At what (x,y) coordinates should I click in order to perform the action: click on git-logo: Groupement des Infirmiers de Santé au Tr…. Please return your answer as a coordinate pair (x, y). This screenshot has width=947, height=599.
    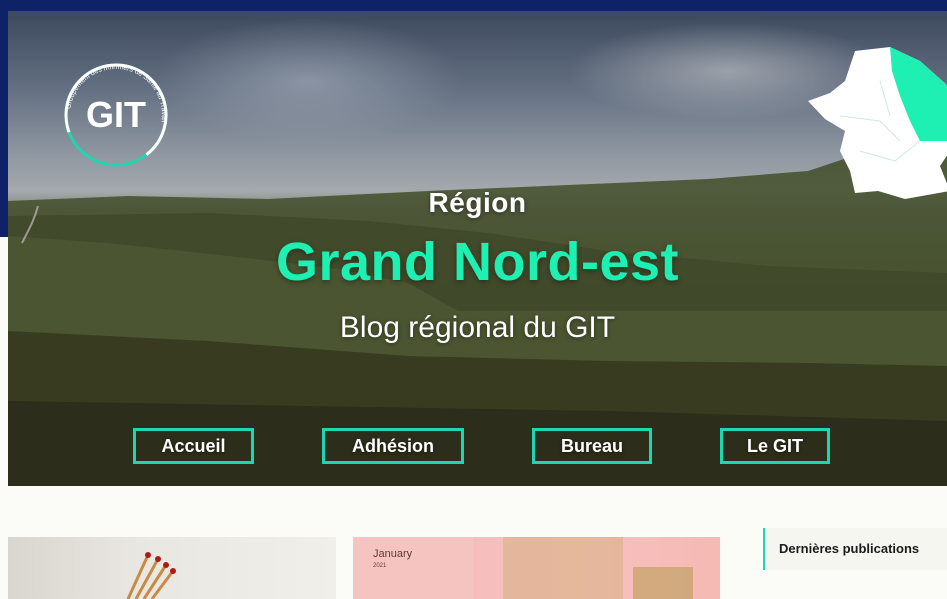
    Looking at the image, I should click on (116, 115).